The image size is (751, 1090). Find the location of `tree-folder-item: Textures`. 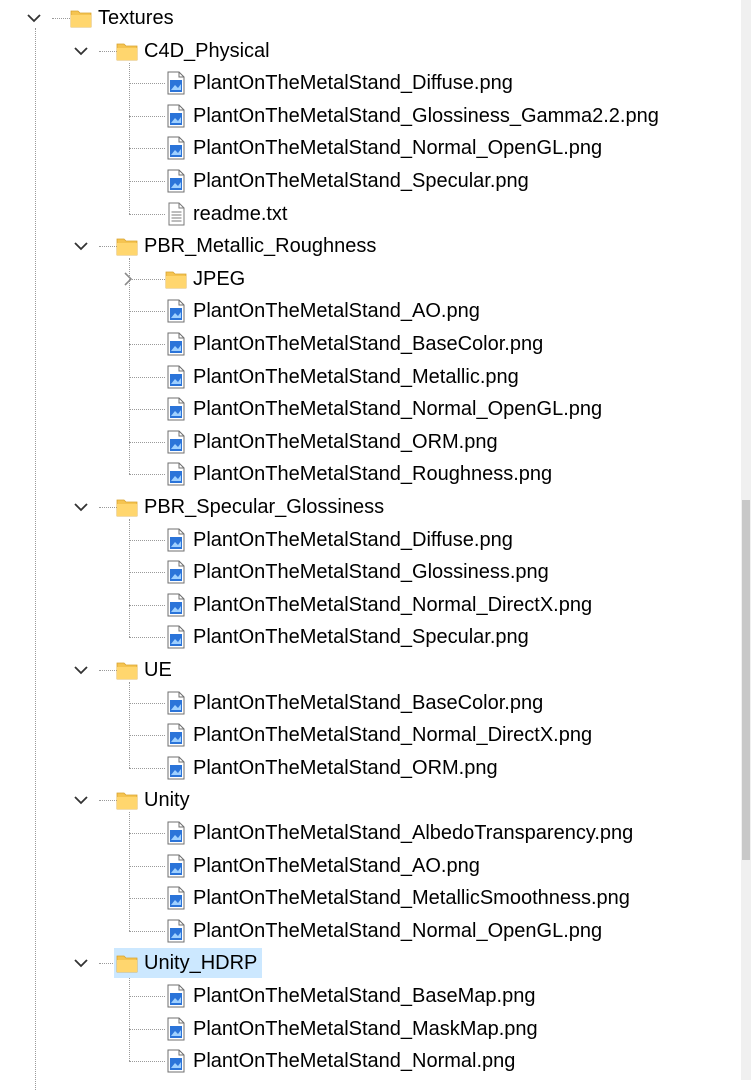

tree-folder-item: Textures is located at coordinates (123, 18).